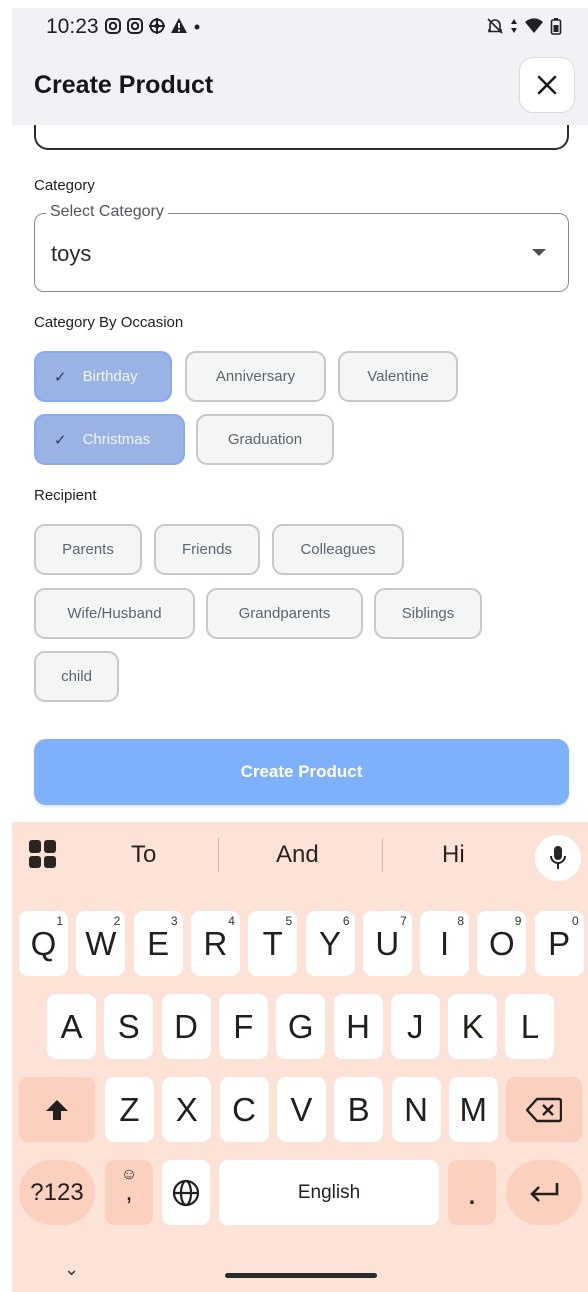 Image resolution: width=588 pixels, height=1292 pixels. Describe the element at coordinates (330, 943) in the screenshot. I see `key-y: Y6` at that location.